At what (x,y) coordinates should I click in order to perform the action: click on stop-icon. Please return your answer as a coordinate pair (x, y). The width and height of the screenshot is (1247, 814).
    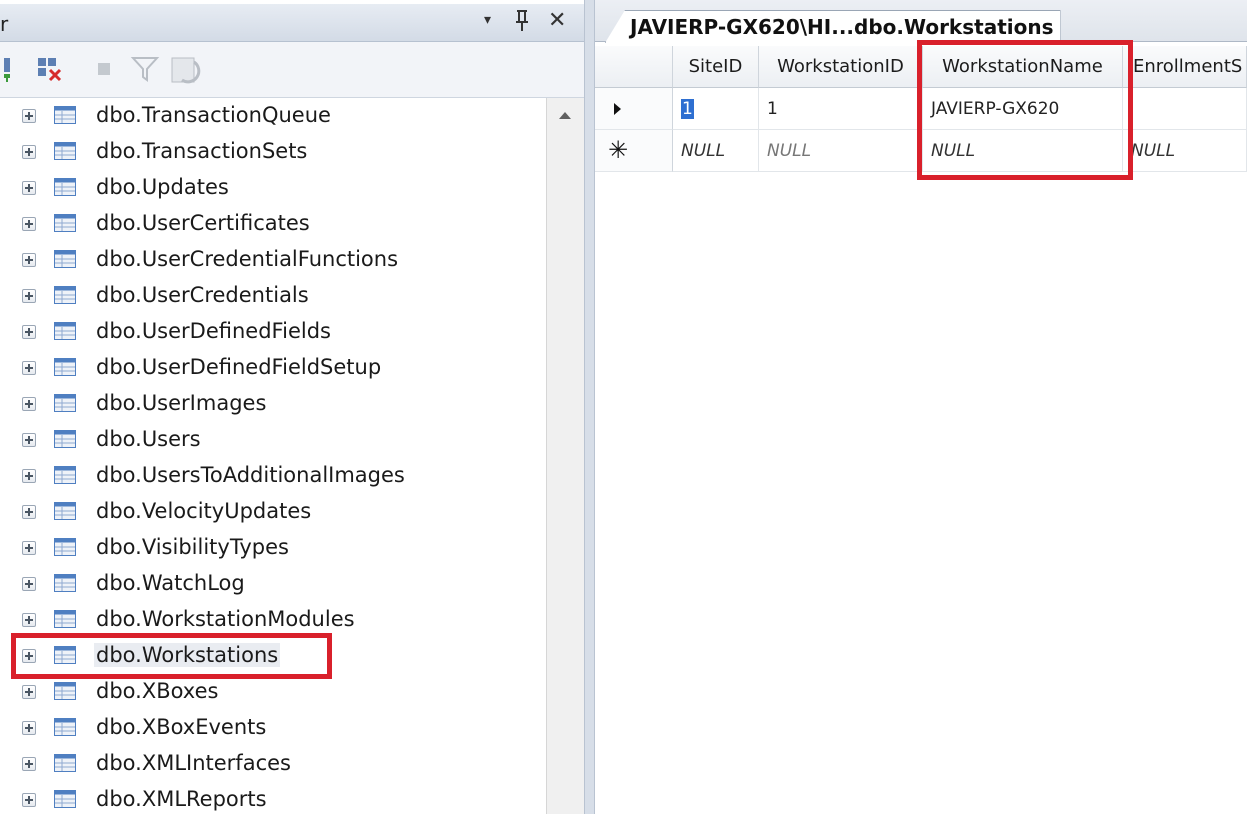
    Looking at the image, I should click on (105, 69).